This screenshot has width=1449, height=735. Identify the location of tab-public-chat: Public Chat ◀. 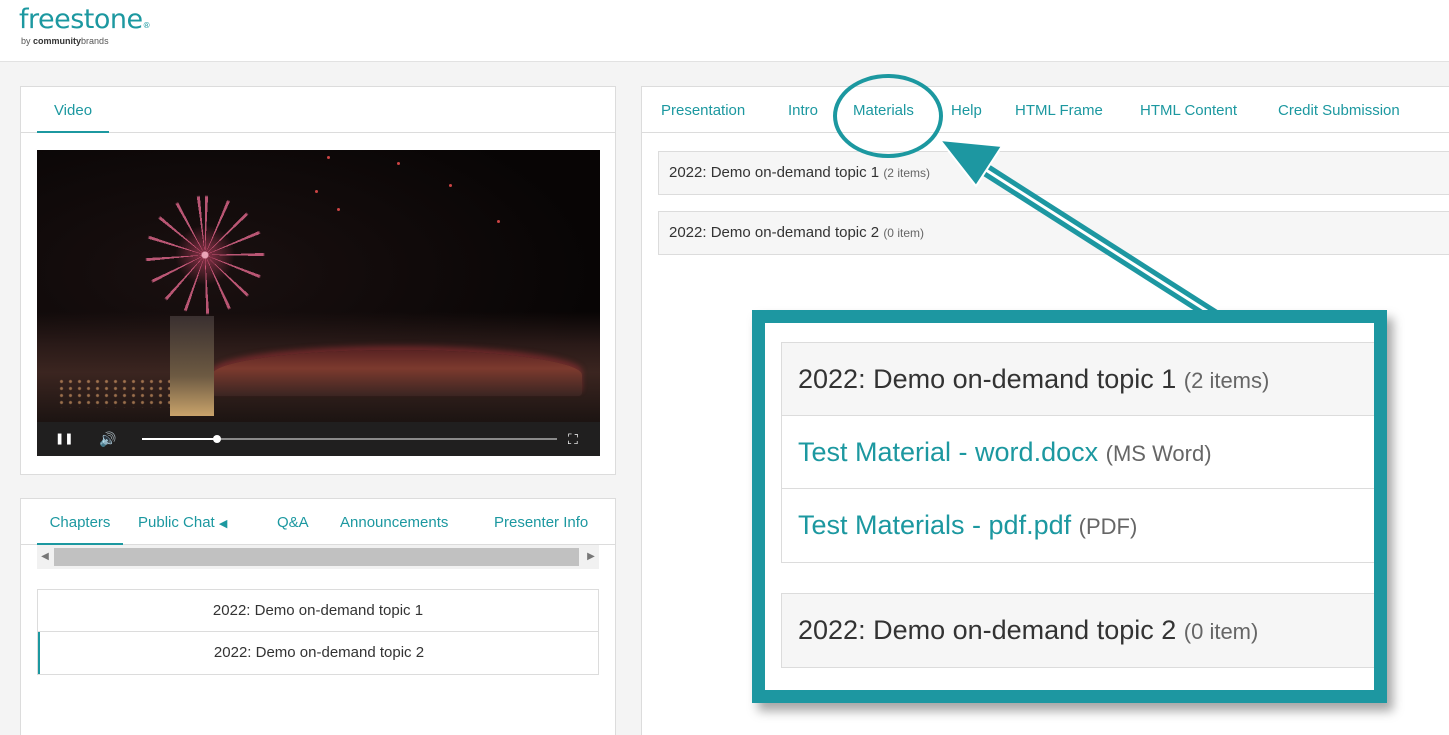
(182, 522).